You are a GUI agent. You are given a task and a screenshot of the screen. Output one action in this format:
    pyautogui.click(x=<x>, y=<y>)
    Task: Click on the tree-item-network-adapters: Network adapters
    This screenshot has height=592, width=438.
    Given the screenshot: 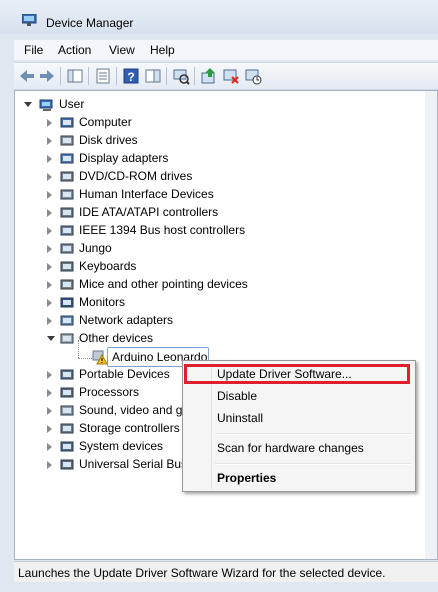 What is the action you would take?
    pyautogui.click(x=160, y=321)
    